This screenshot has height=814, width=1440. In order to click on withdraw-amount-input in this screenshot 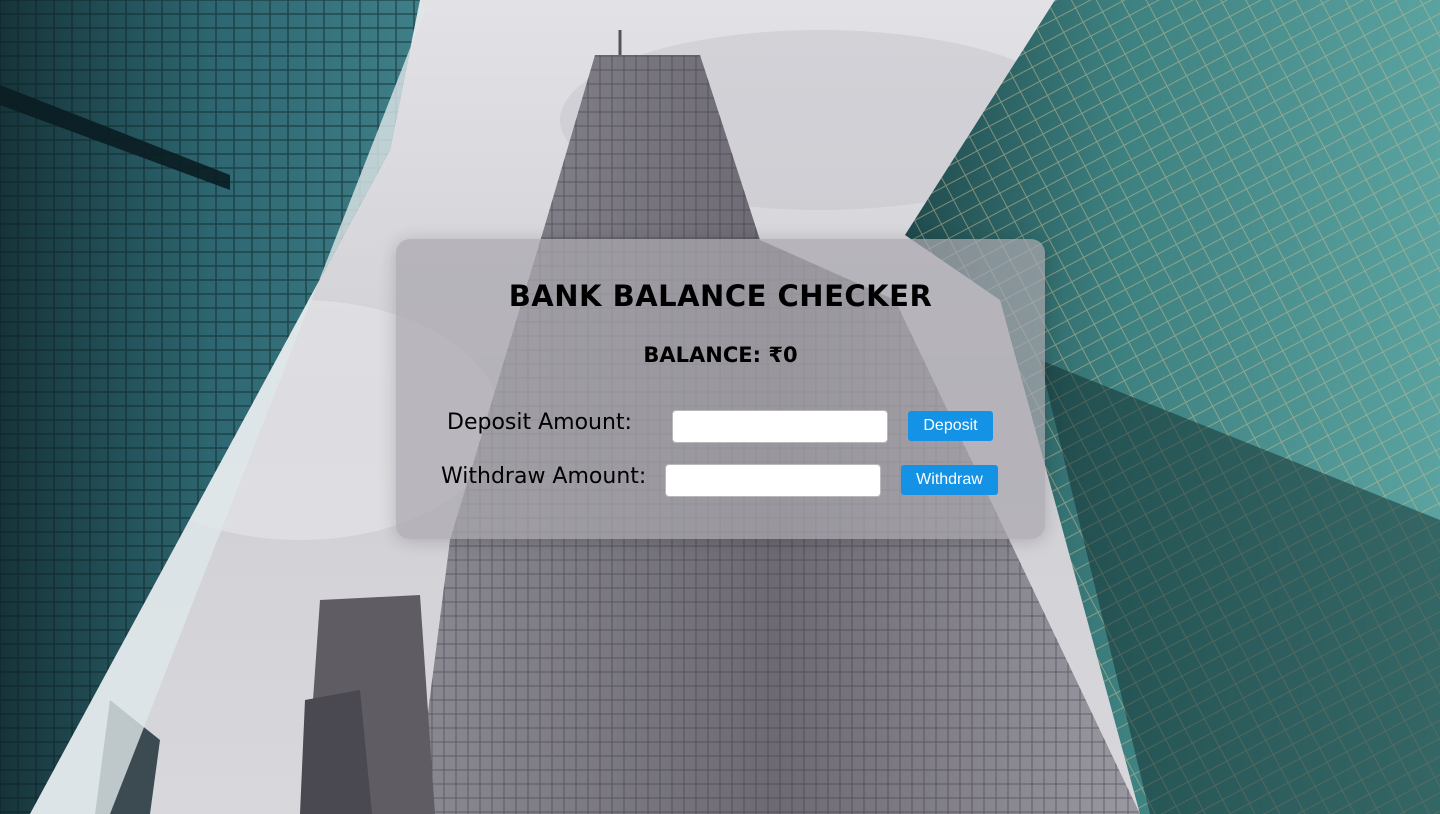, I will do `click(773, 480)`.